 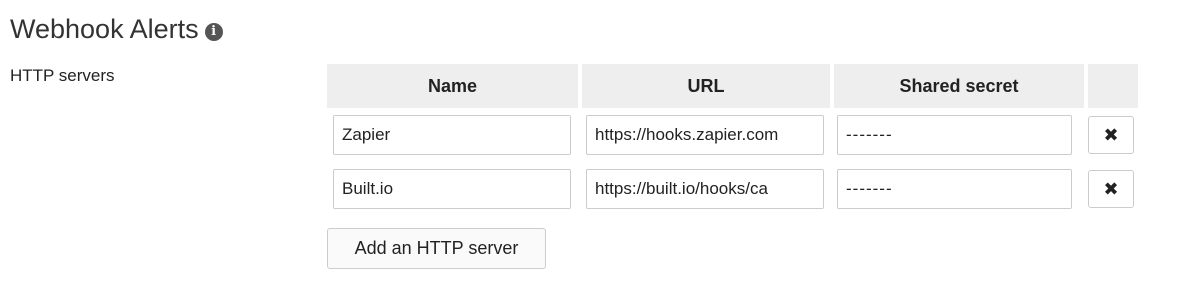 I want to click on info-icon: i, so click(x=213, y=31).